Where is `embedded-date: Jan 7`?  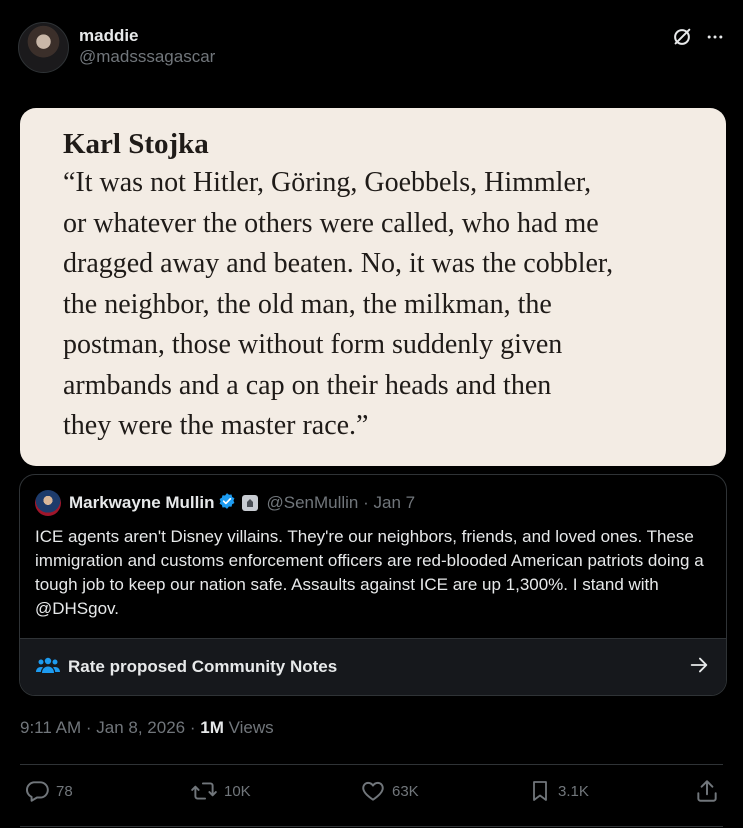
embedded-date: Jan 7 is located at coordinates (395, 502).